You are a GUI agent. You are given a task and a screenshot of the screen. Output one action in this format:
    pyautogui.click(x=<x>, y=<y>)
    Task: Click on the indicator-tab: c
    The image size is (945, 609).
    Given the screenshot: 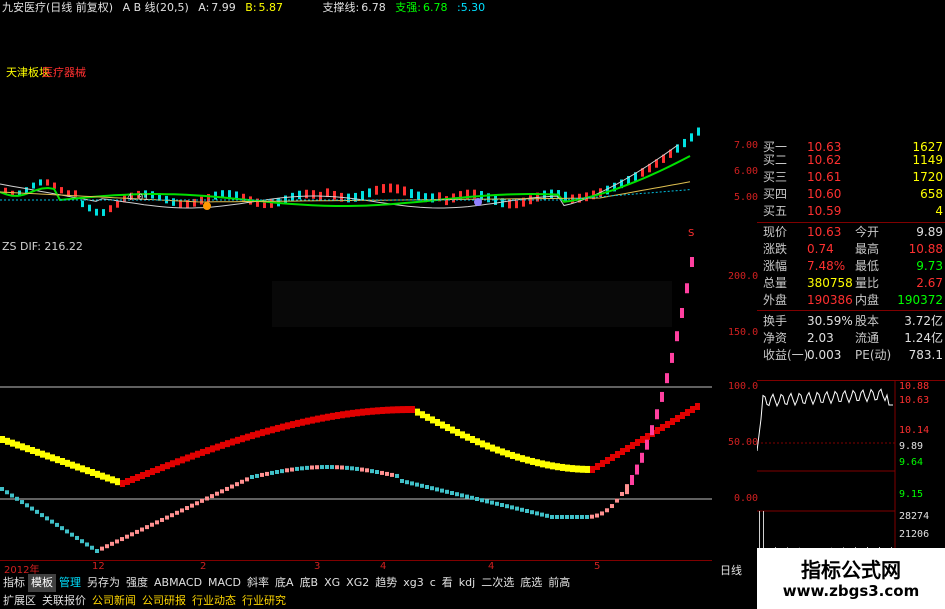 What is the action you would take?
    pyautogui.click(x=433, y=583)
    